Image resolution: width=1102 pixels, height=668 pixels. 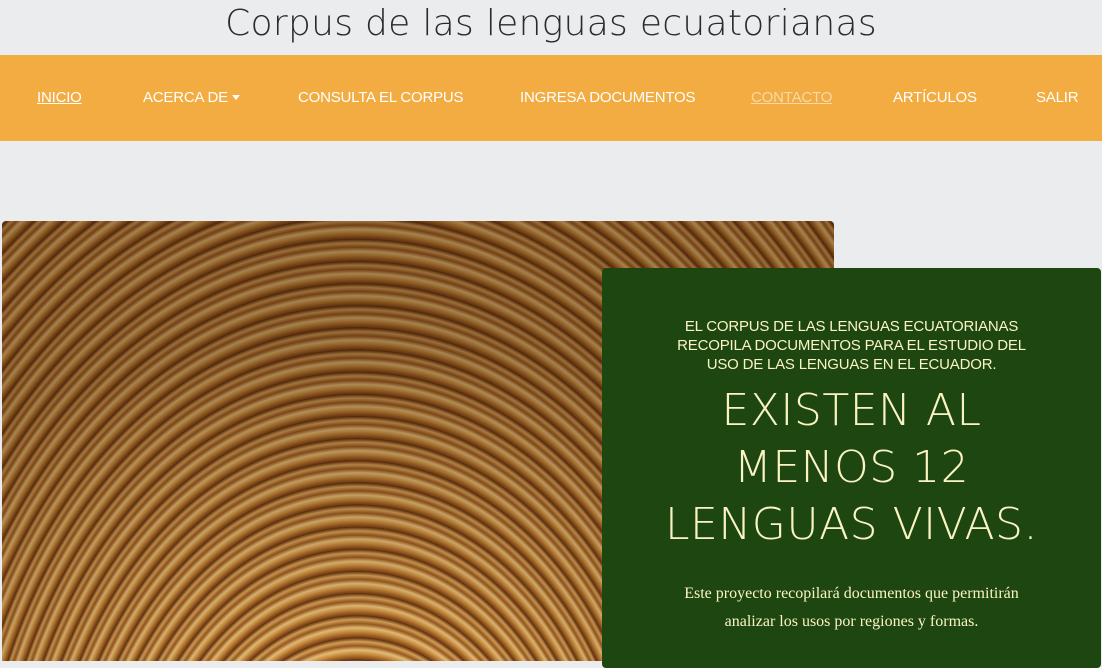 What do you see at coordinates (851, 621) in the screenshot?
I see `card-body-line: analizar los usos por regiones y formas.` at bounding box center [851, 621].